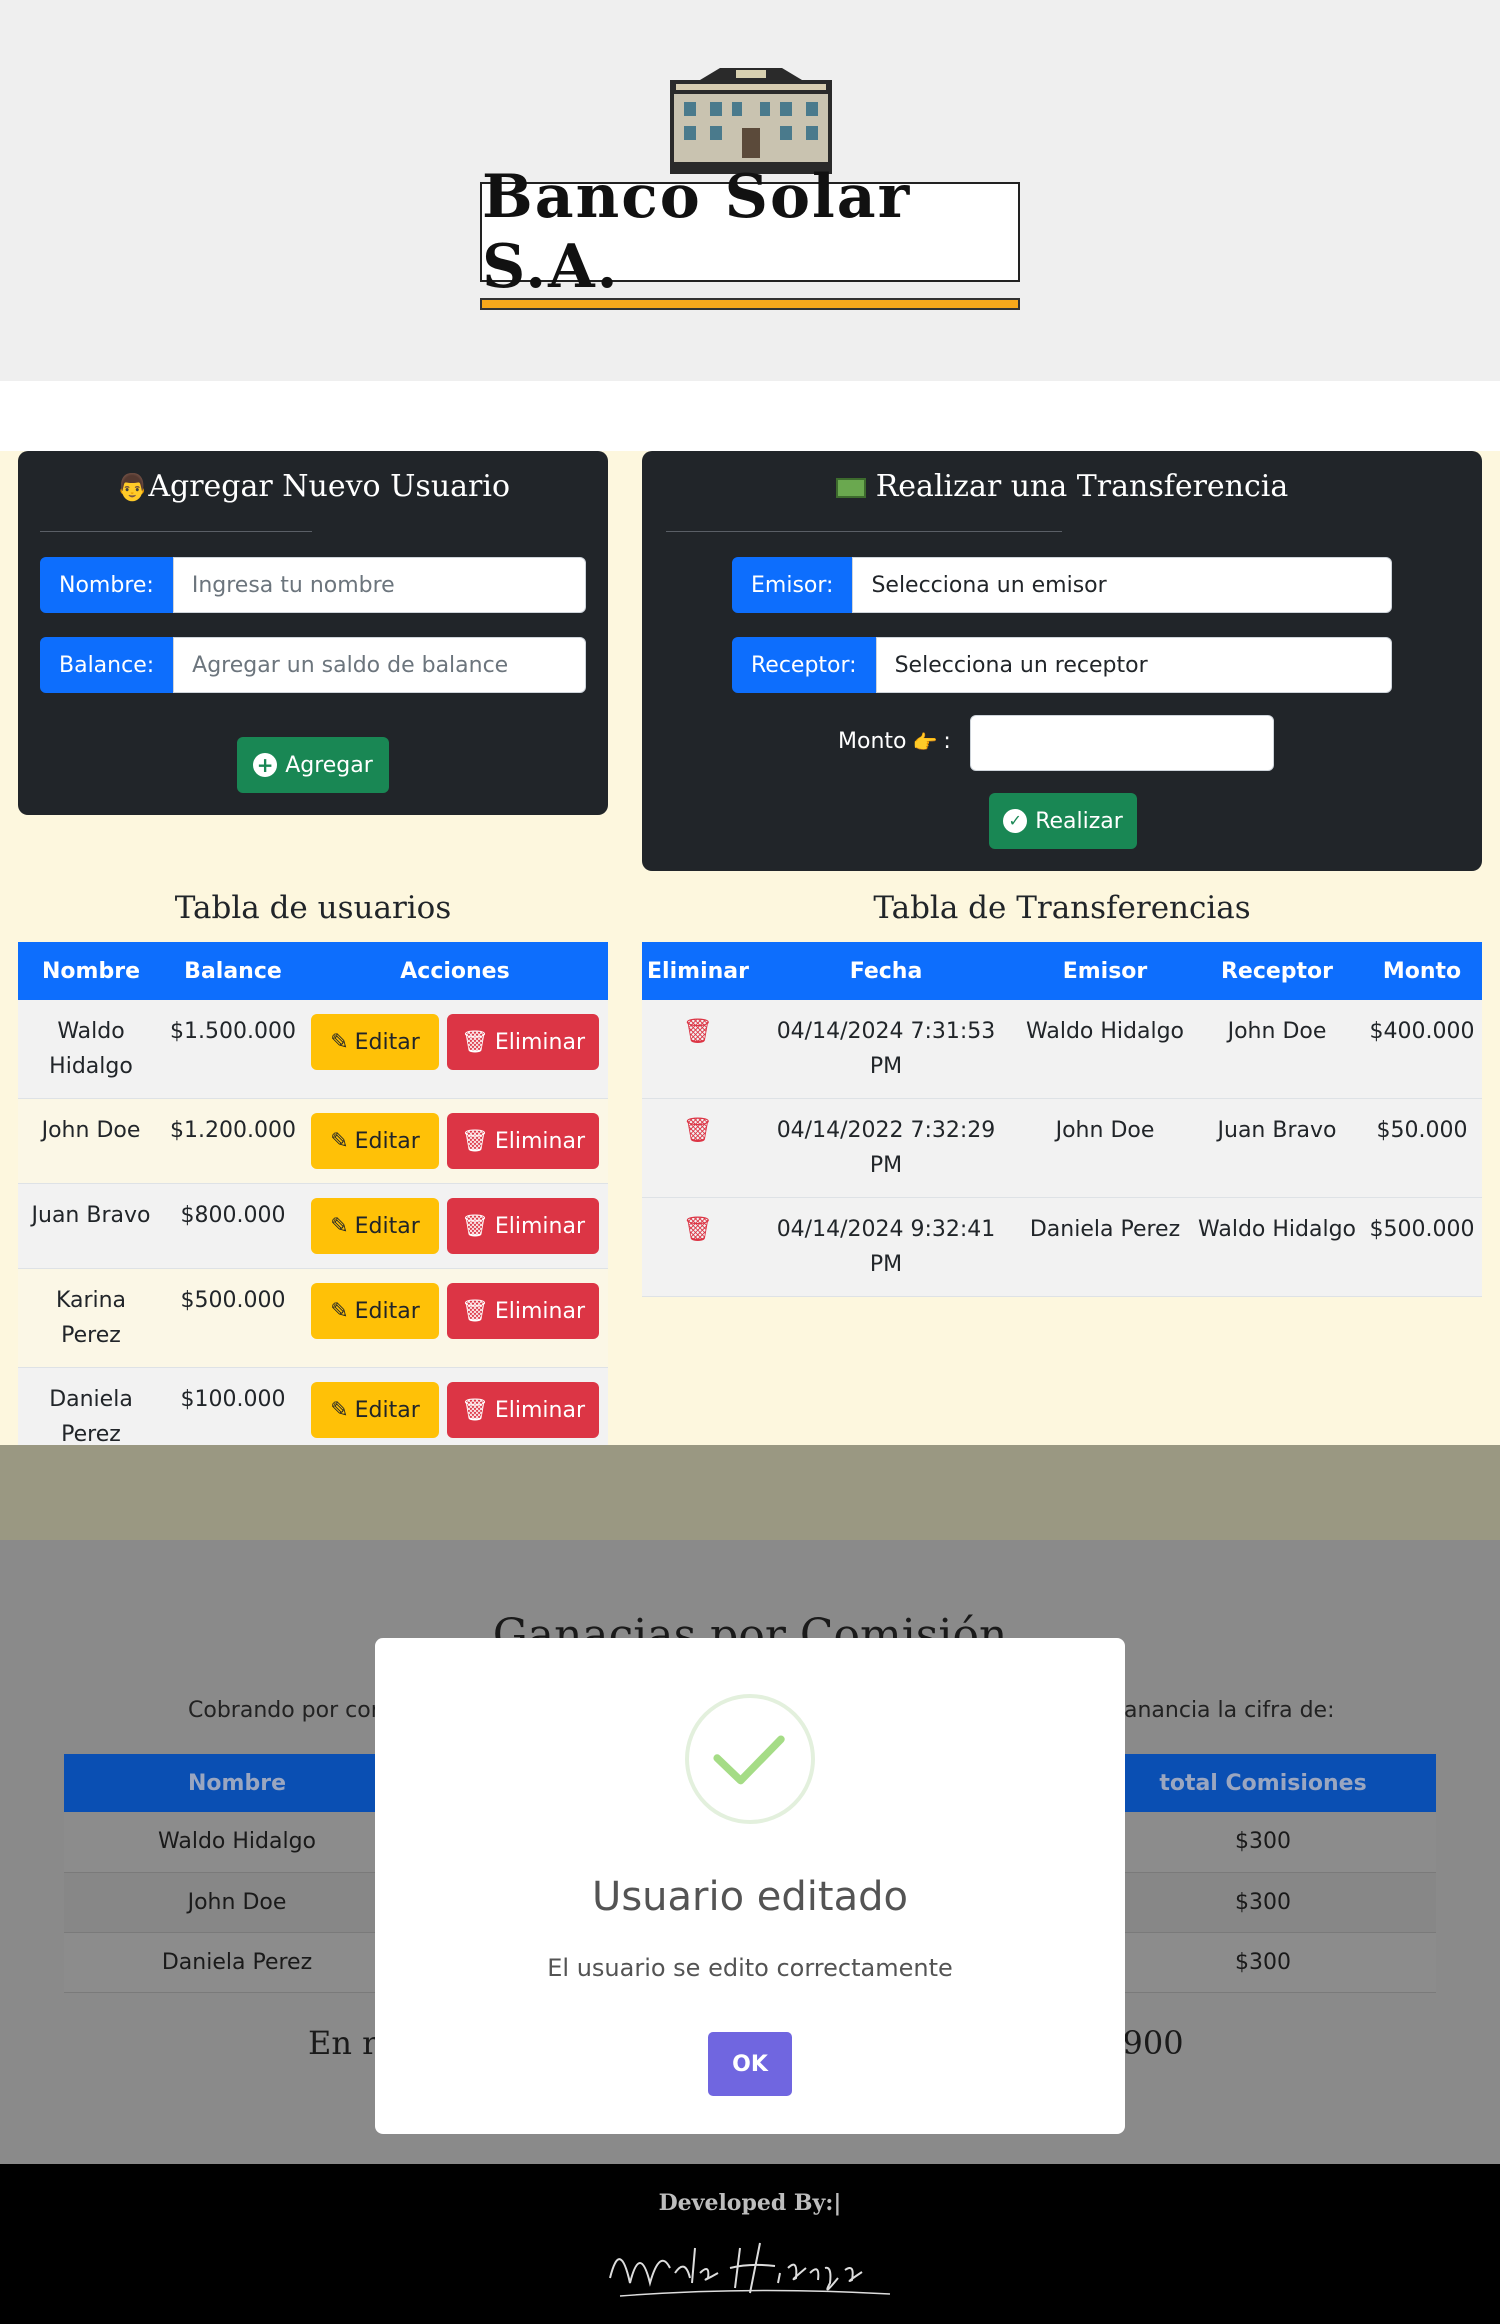 The height and width of the screenshot is (2324, 1500). I want to click on column-header: Receptor, so click(1277, 971).